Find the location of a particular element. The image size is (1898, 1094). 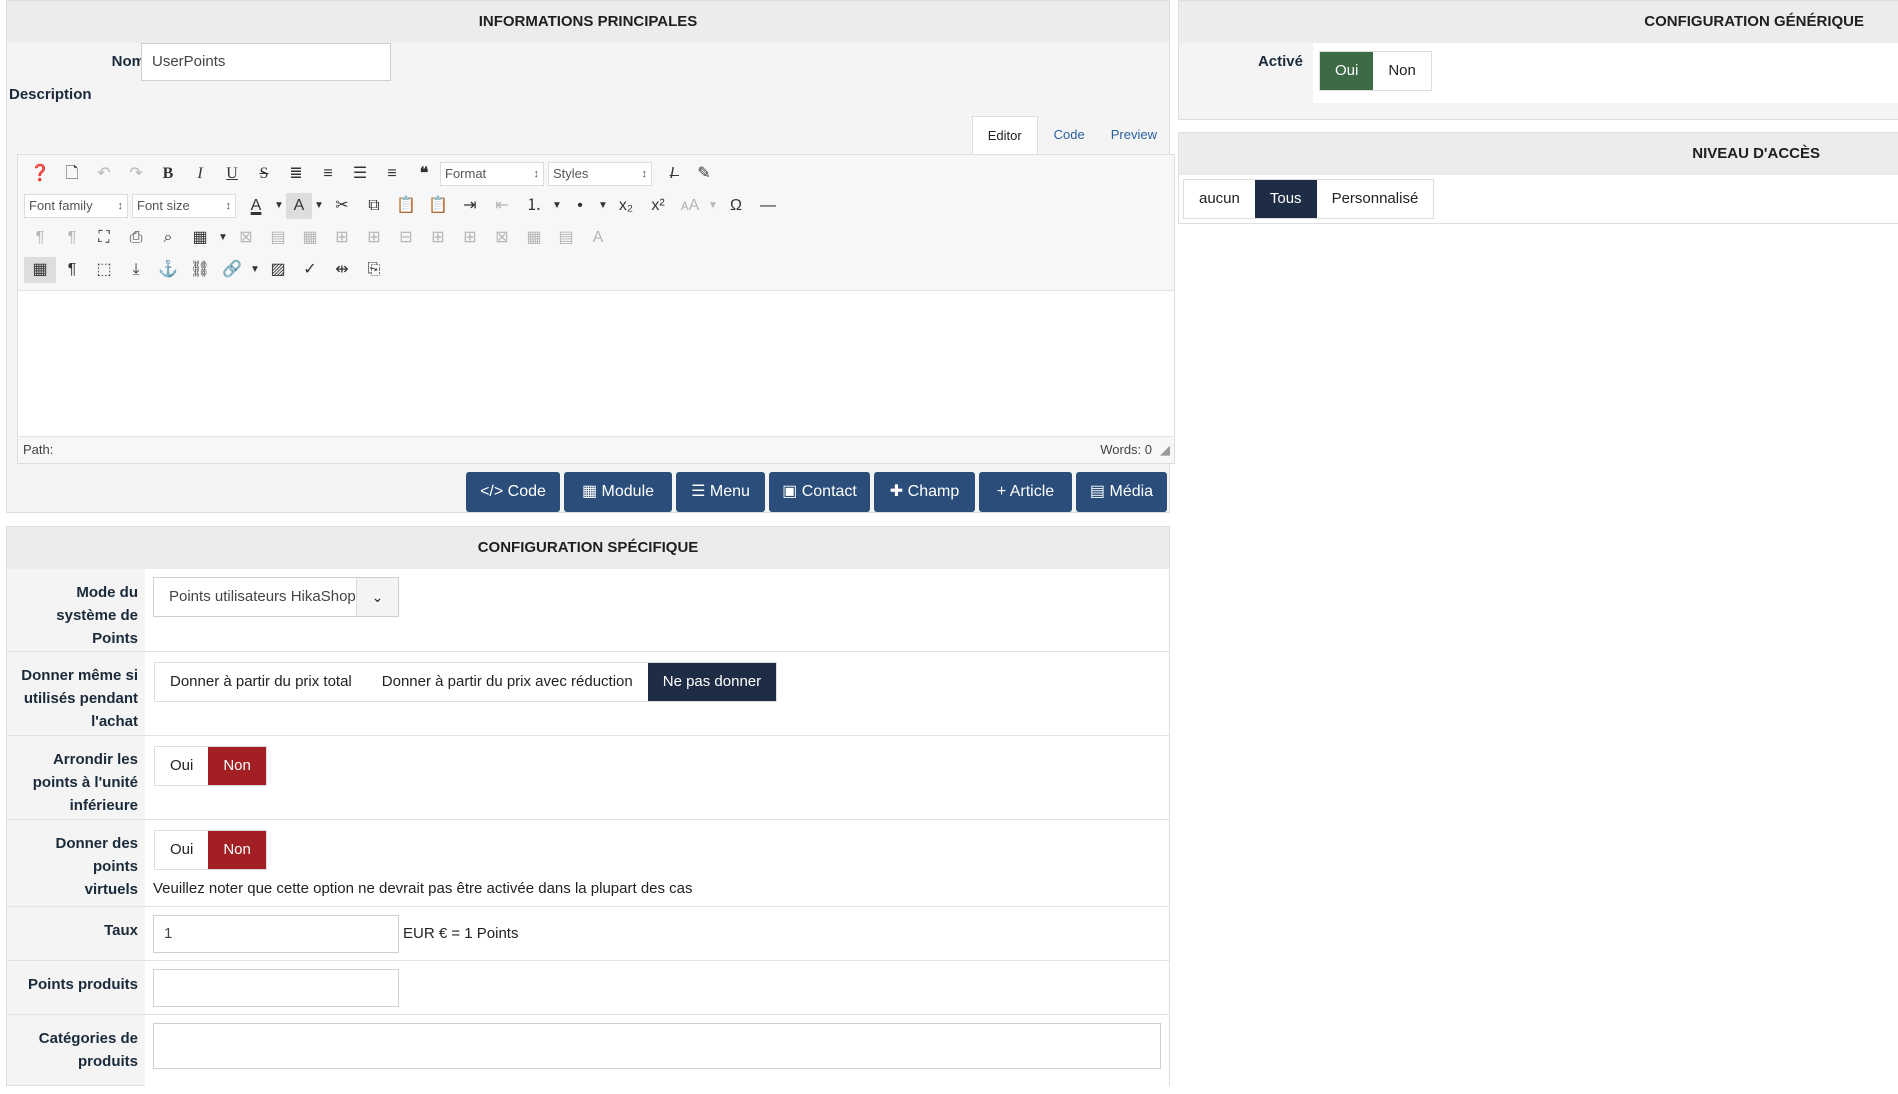

round-oui-button: Oui is located at coordinates (181, 766).